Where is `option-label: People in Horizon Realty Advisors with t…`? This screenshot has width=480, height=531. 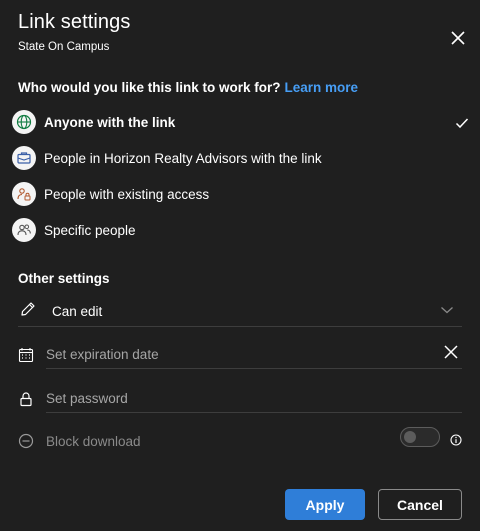 option-label: People in Horizon Realty Advisors with t… is located at coordinates (183, 158).